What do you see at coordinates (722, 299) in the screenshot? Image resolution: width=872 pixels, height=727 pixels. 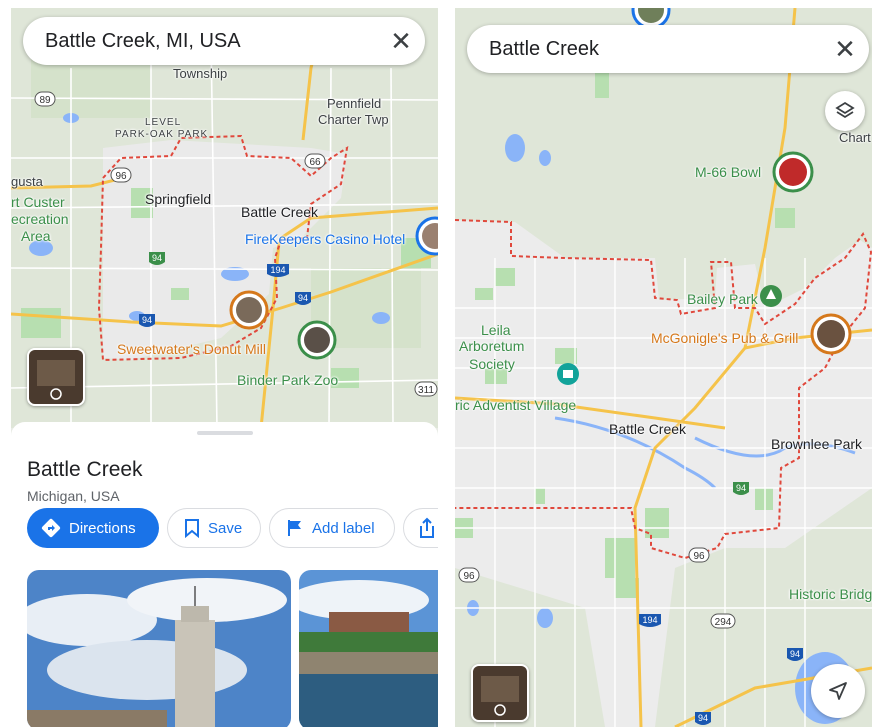 I see `map-label-bailey-park: Bailey Park` at bounding box center [722, 299].